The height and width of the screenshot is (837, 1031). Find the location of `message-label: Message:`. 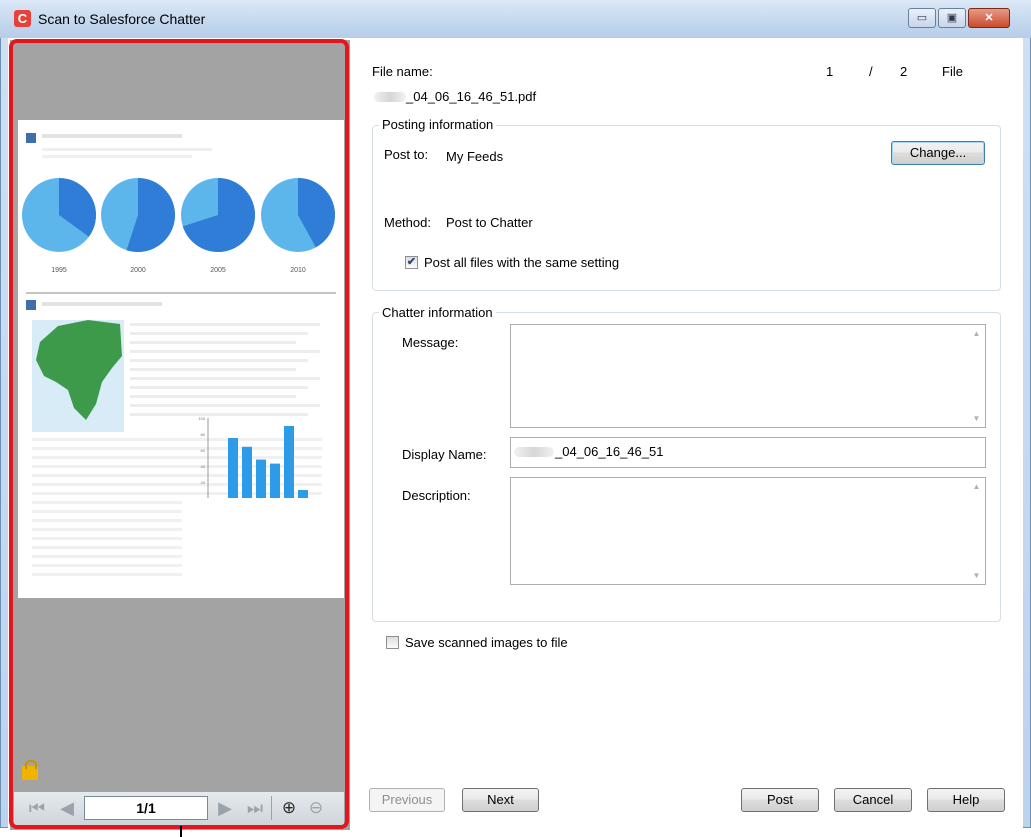

message-label: Message: is located at coordinates (430, 342).